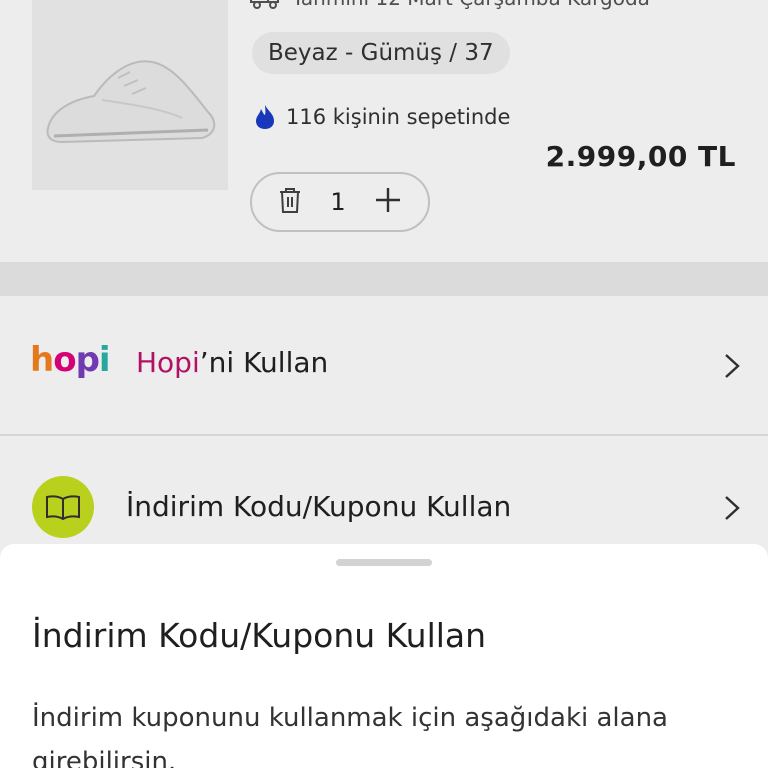 This screenshot has width=768, height=768. What do you see at coordinates (384, 562) in the screenshot?
I see `sheet-drag-handle` at bounding box center [384, 562].